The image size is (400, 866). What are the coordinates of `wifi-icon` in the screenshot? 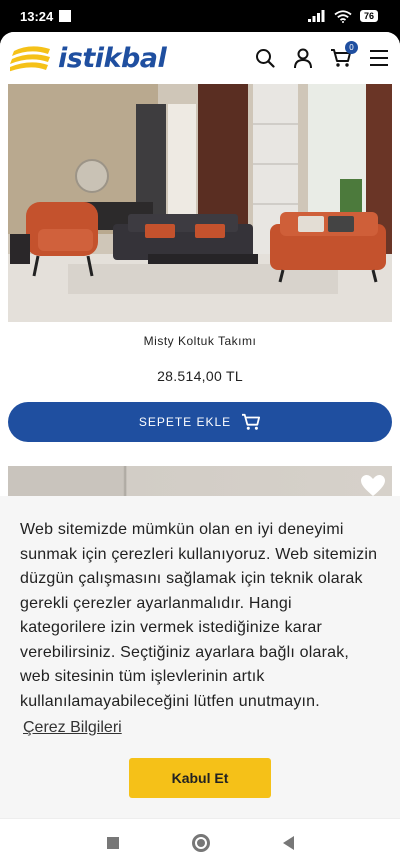 It's located at (343, 16).